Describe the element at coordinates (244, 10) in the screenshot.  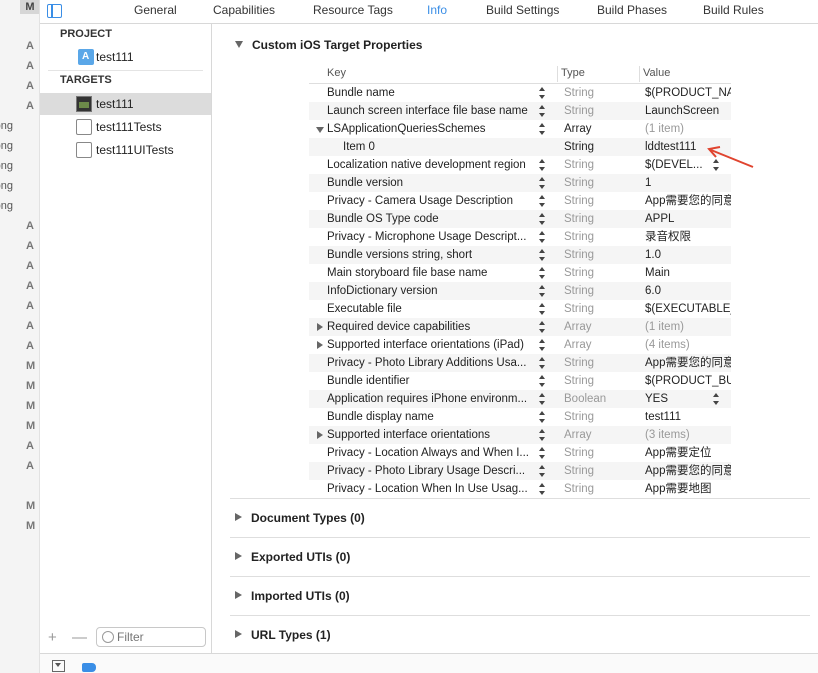
I see `tab-capabilities: Capabilities` at that location.